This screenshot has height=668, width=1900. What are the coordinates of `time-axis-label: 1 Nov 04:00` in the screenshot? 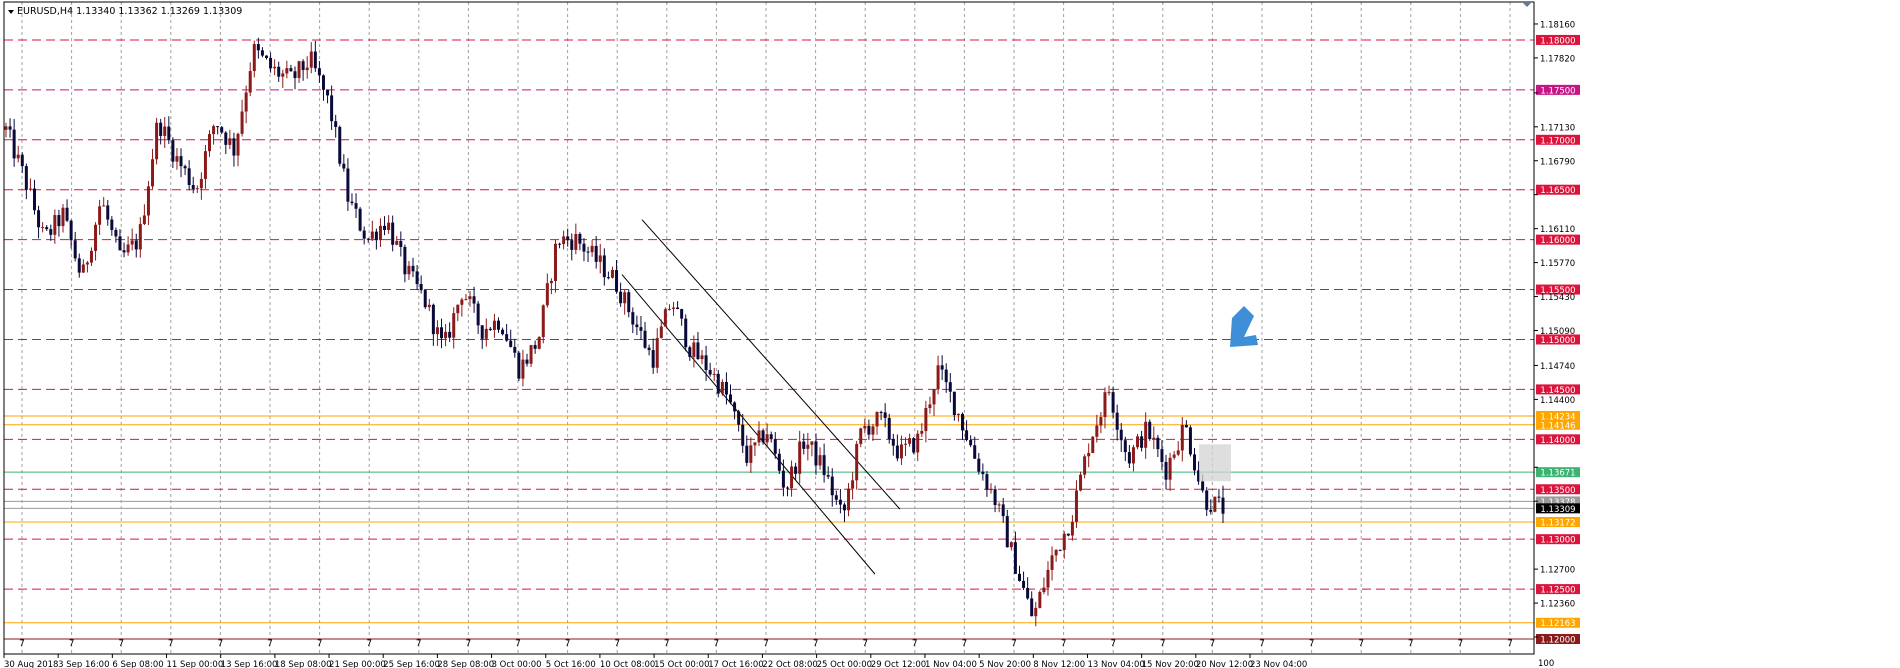 It's located at (951, 664).